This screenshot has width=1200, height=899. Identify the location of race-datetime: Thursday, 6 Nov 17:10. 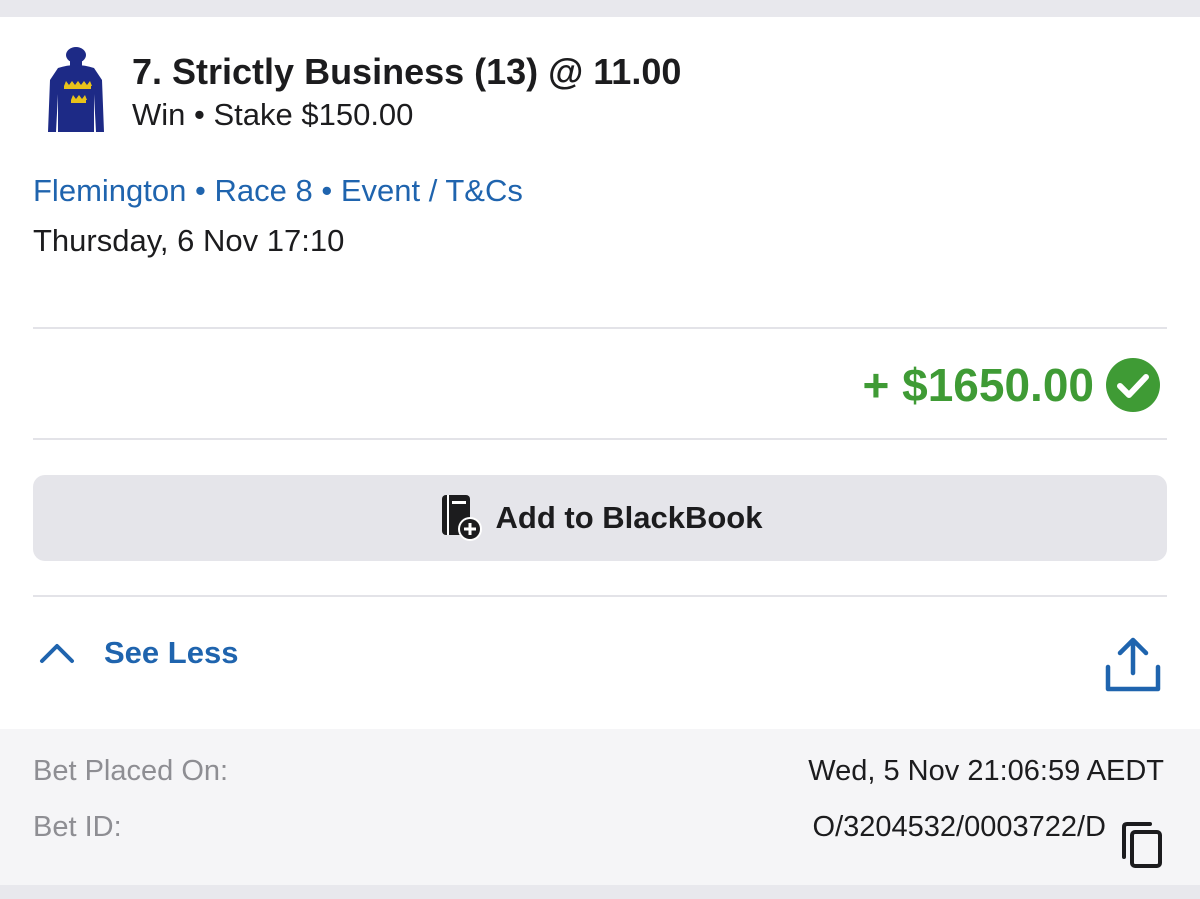
(189, 240).